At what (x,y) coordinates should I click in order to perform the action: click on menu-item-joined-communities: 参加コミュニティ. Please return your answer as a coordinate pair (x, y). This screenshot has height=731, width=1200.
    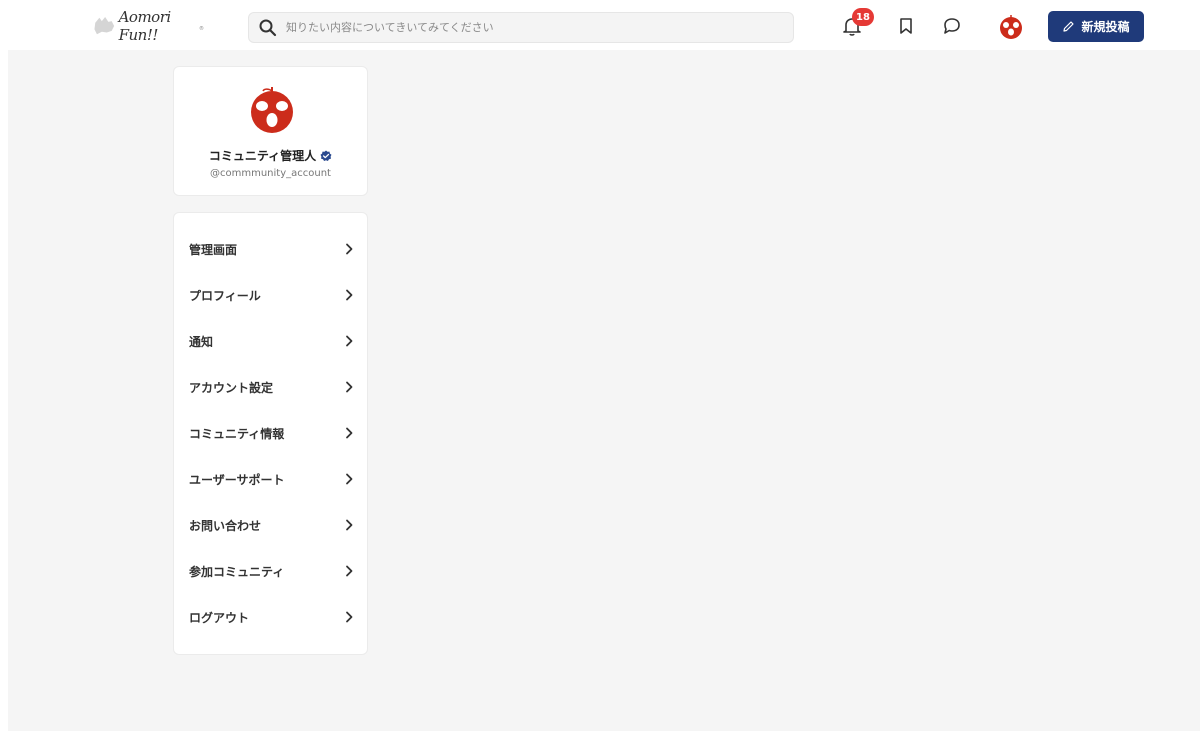
    Looking at the image, I should click on (271, 571).